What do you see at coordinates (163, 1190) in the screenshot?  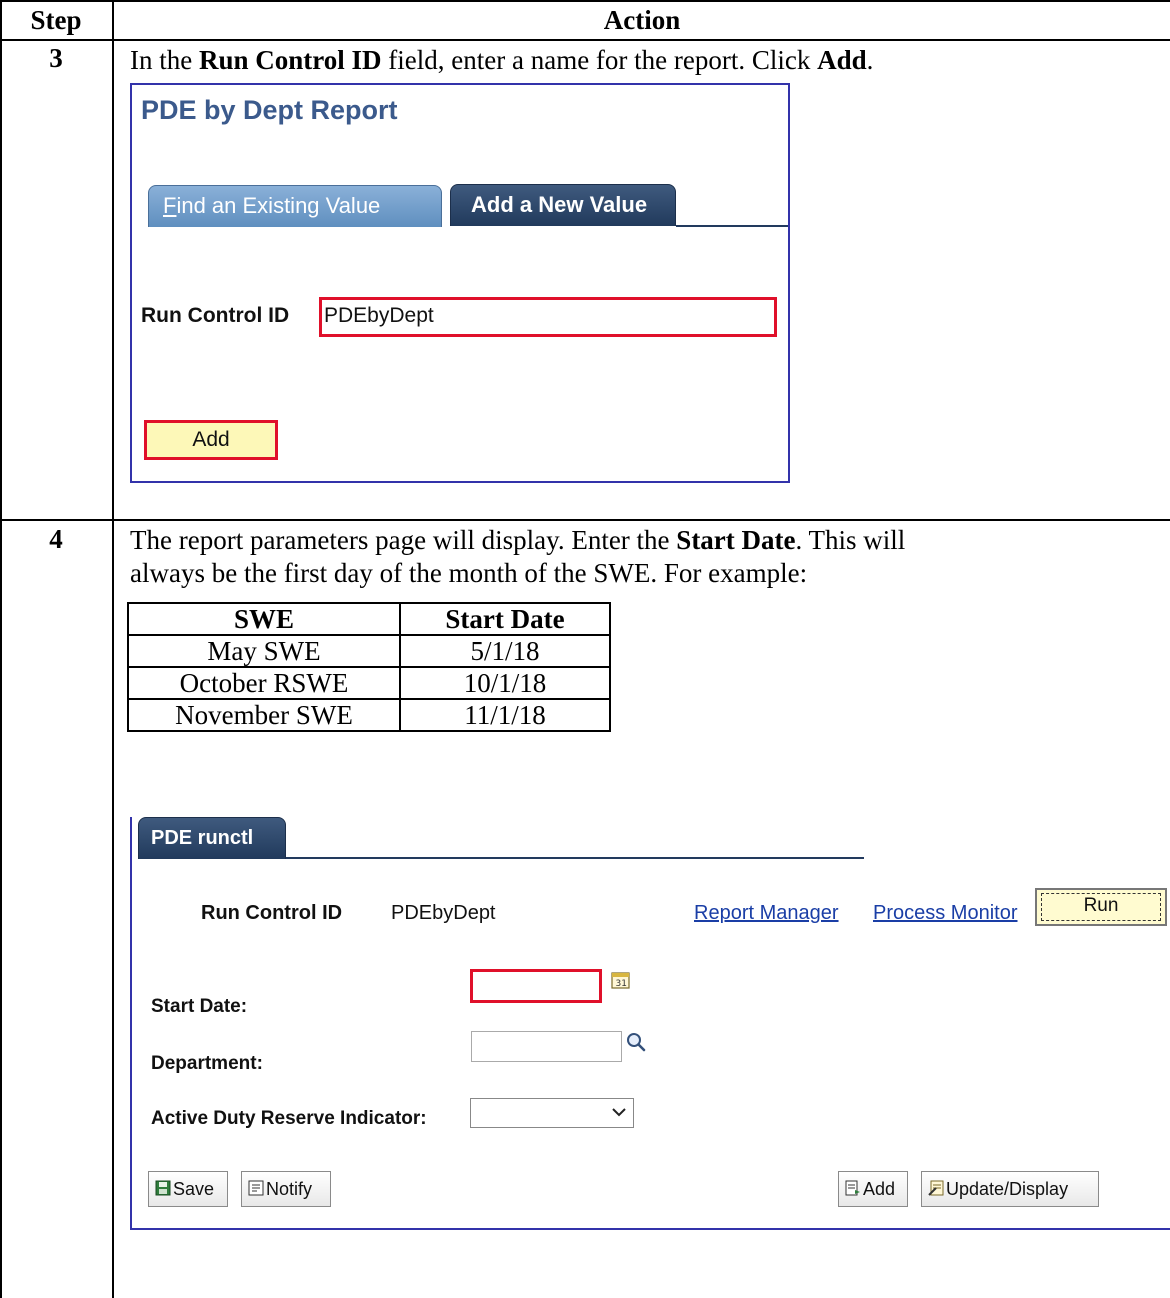 I see `save-icon` at bounding box center [163, 1190].